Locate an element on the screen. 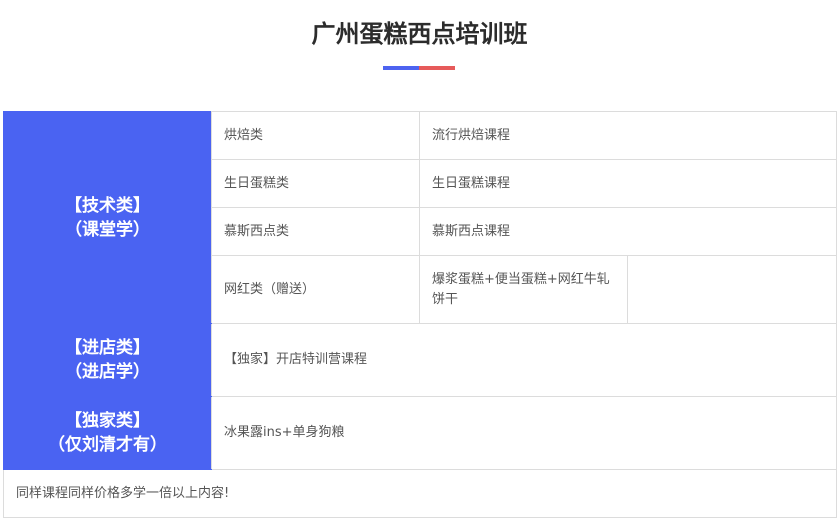 This screenshot has width=839, height=520. exclusive-course-cell: 冰果露ins+单身狗粮 is located at coordinates (524, 433).